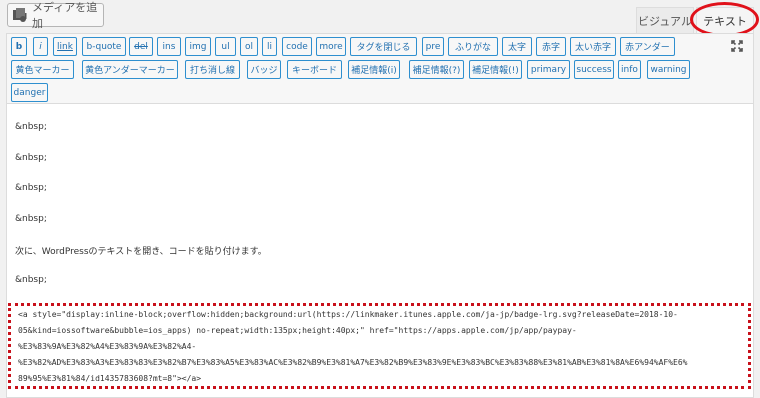  I want to click on content-line: 次に、WordPressのテキストを開き、コードを貼り付けます。, so click(141, 252).